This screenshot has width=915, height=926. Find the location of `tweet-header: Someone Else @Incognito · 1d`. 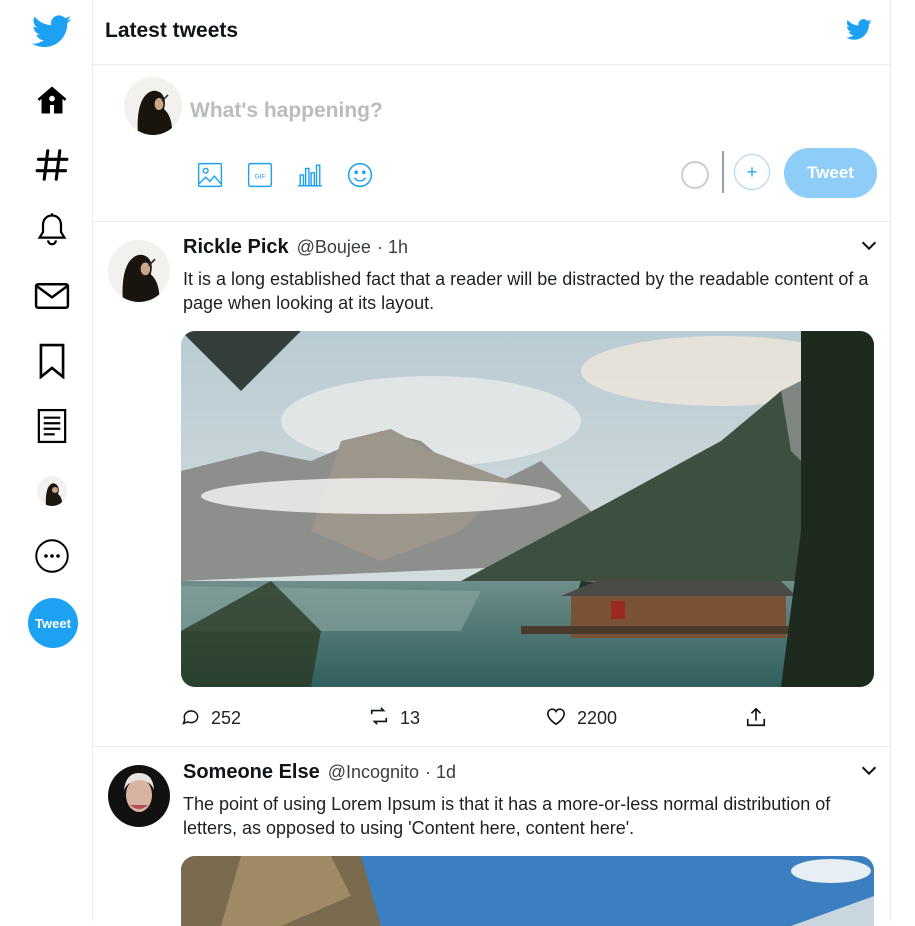

tweet-header: Someone Else @Incognito · 1d is located at coordinates (319, 772).